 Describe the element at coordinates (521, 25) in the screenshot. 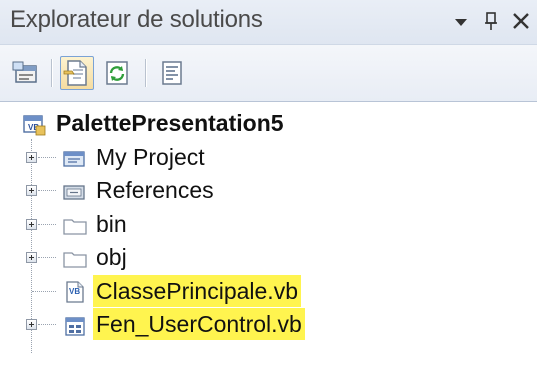

I see `close-icon` at that location.